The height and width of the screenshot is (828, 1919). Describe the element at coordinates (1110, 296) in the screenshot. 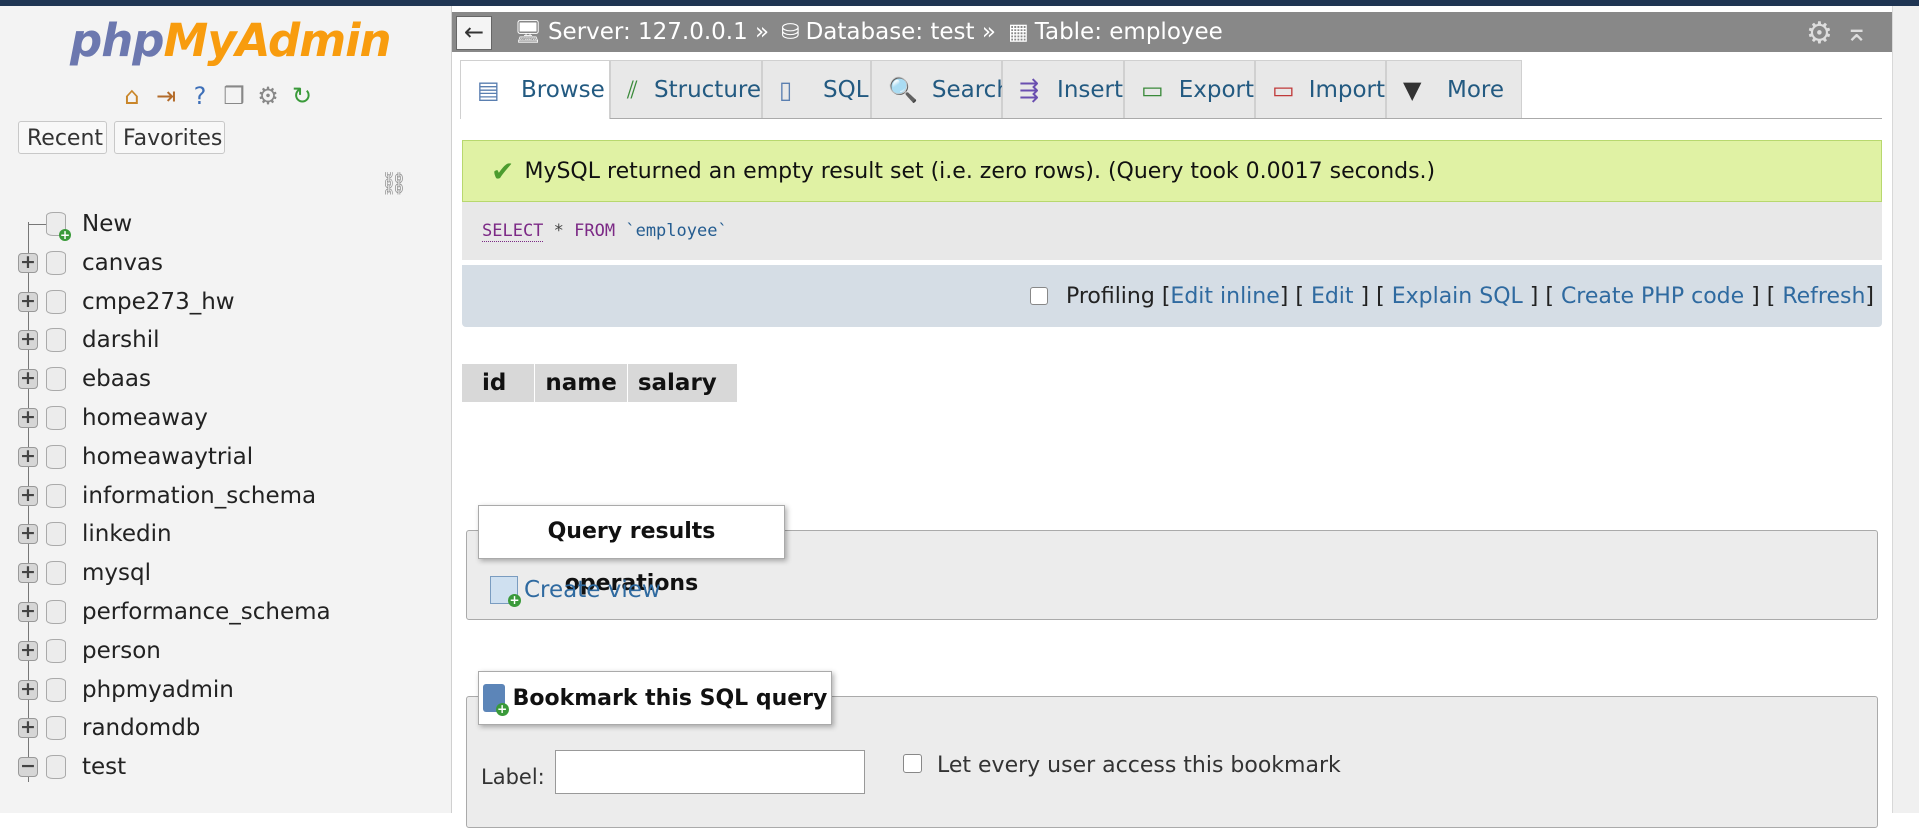

I see `profiling-label: Profiling` at that location.